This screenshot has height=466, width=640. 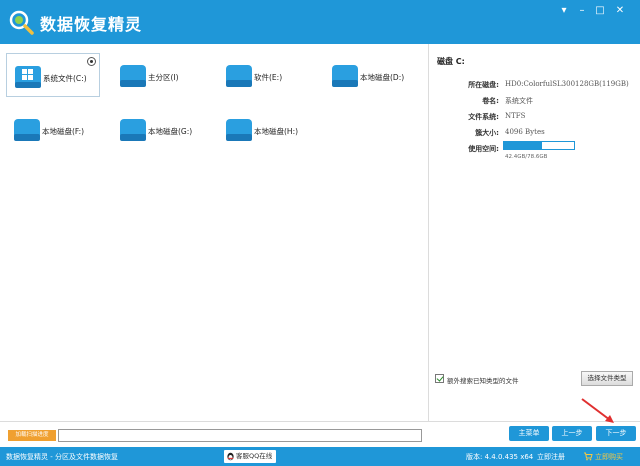 I want to click on drive-label: 主分区(I), so click(x=163, y=77).